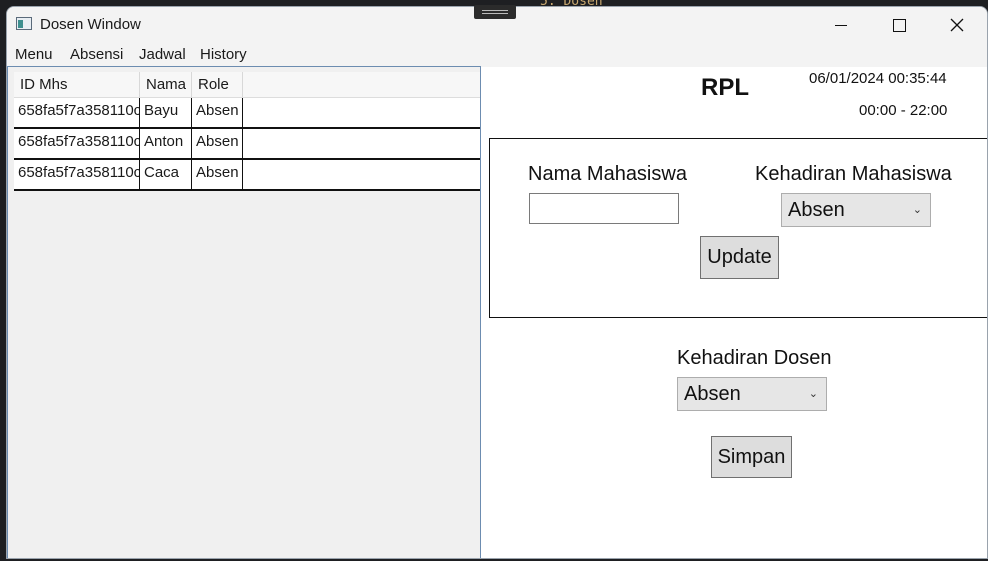 Image resolution: width=988 pixels, height=561 pixels. What do you see at coordinates (90, 24) in the screenshot?
I see `window-title: Dosen Window` at bounding box center [90, 24].